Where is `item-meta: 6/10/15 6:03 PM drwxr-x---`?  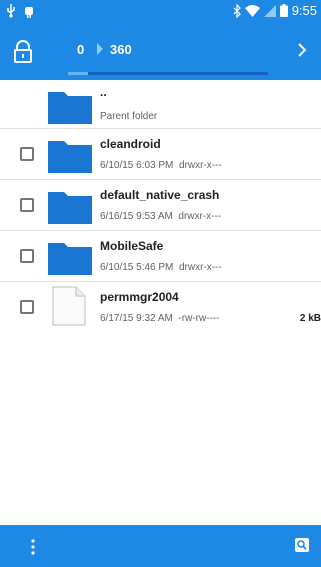
item-meta: 6/10/15 6:03 PM drwxr-x--- is located at coordinates (161, 165).